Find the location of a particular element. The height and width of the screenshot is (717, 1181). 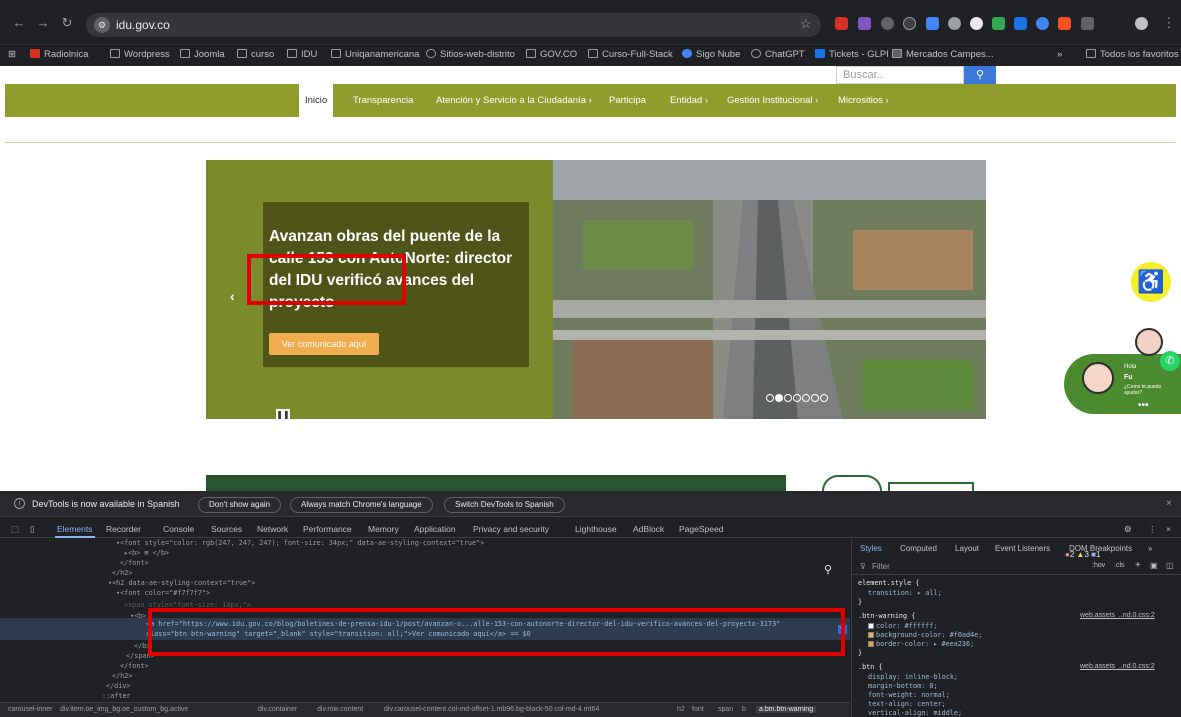

rule-prop: margin-bottom: 0; is located at coordinates (903, 686).